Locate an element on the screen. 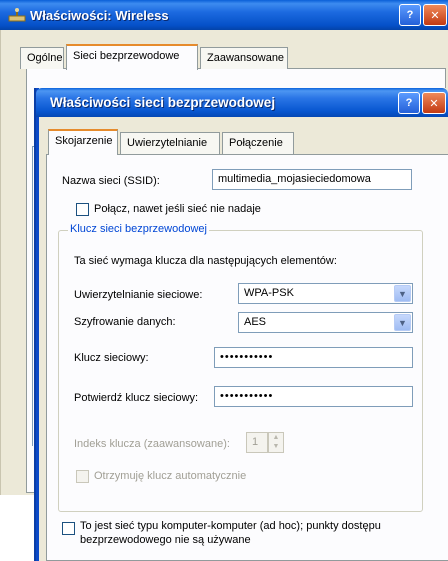  close-button: ✕ is located at coordinates (434, 103).